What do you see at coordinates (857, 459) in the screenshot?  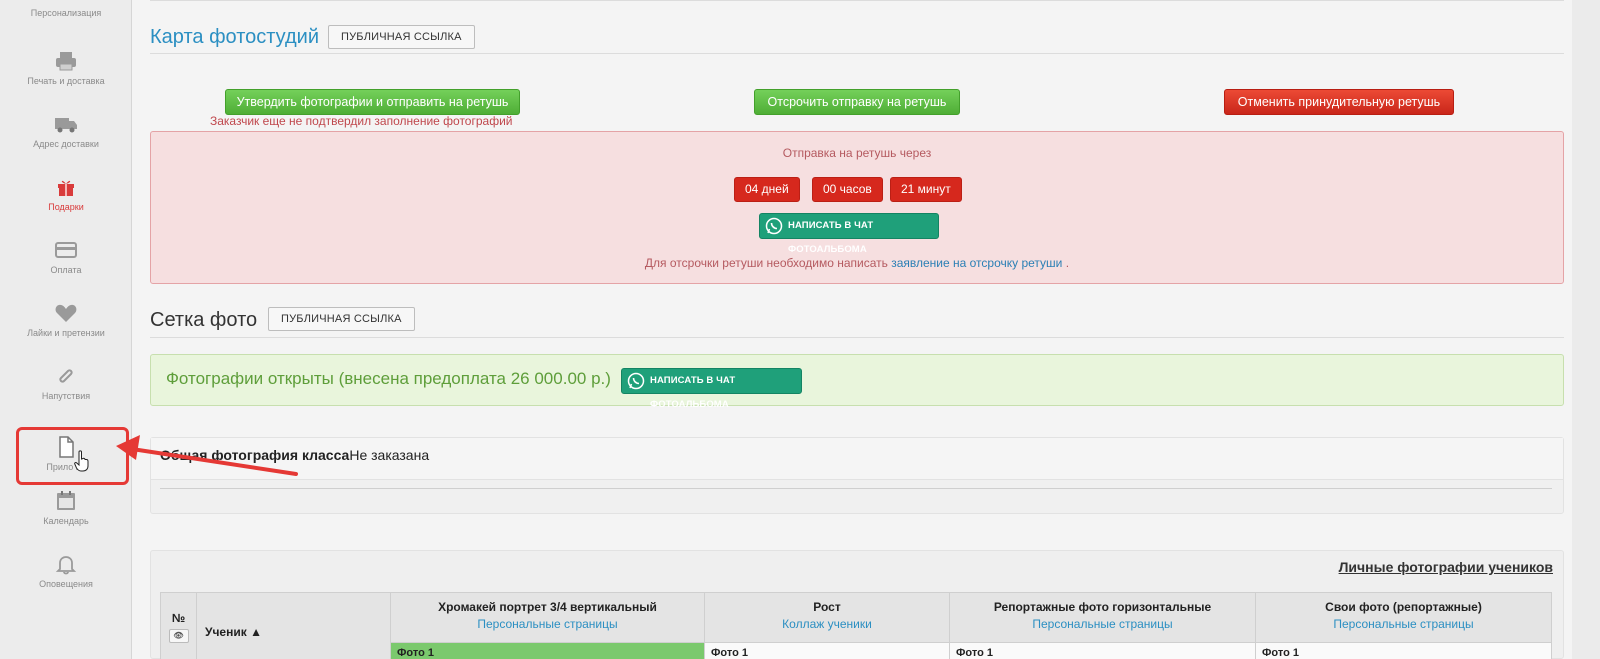 I see `class-photo-header: Общая фотография классаНе заказана` at bounding box center [857, 459].